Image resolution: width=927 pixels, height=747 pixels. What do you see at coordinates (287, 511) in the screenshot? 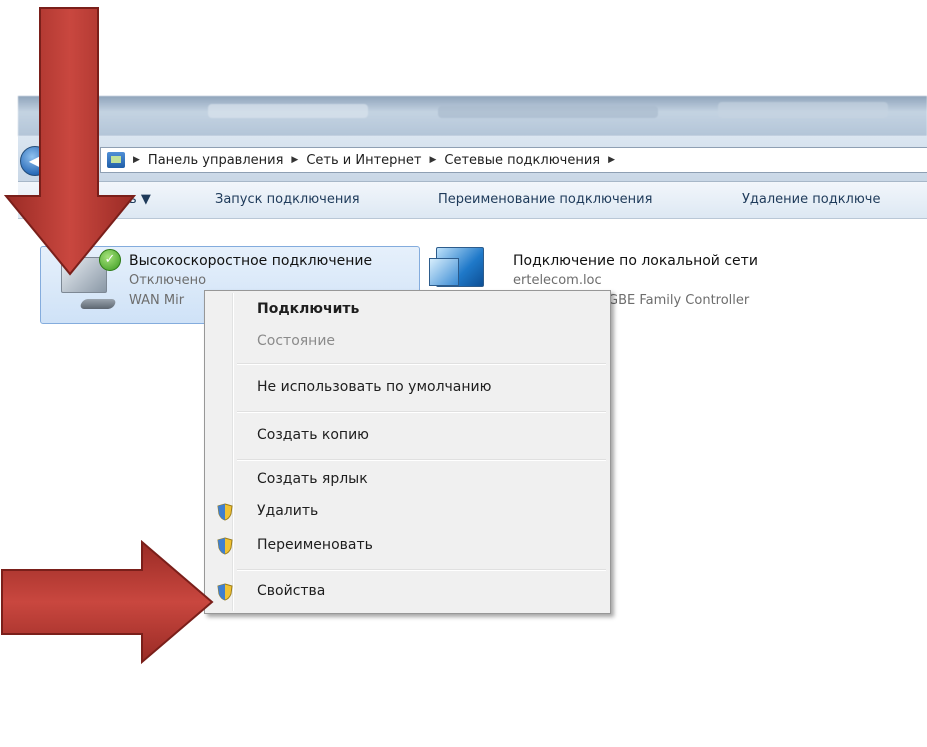
I see `menu-item-delete: Удалить` at bounding box center [287, 511].